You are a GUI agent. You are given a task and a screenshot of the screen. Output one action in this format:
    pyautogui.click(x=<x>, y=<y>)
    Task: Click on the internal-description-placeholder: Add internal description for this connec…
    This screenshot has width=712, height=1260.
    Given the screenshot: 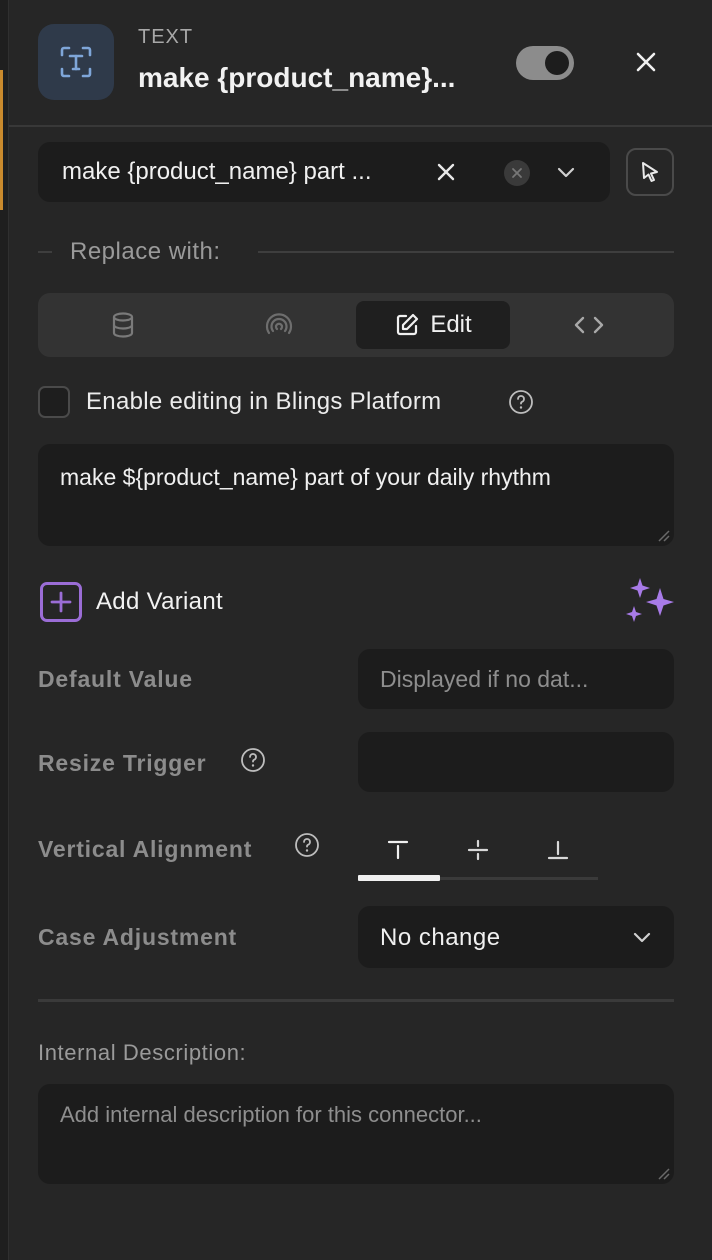 What is the action you would take?
    pyautogui.click(x=271, y=1114)
    